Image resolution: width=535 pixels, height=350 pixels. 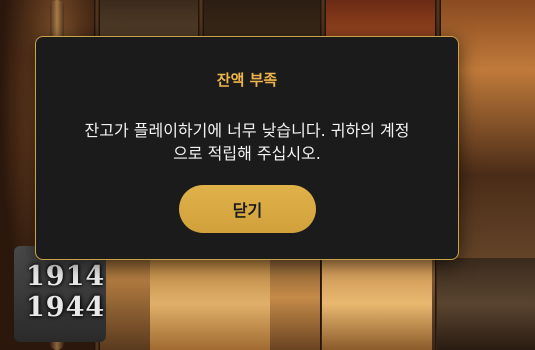 I want to click on year-top-text: 1914, so click(x=66, y=276).